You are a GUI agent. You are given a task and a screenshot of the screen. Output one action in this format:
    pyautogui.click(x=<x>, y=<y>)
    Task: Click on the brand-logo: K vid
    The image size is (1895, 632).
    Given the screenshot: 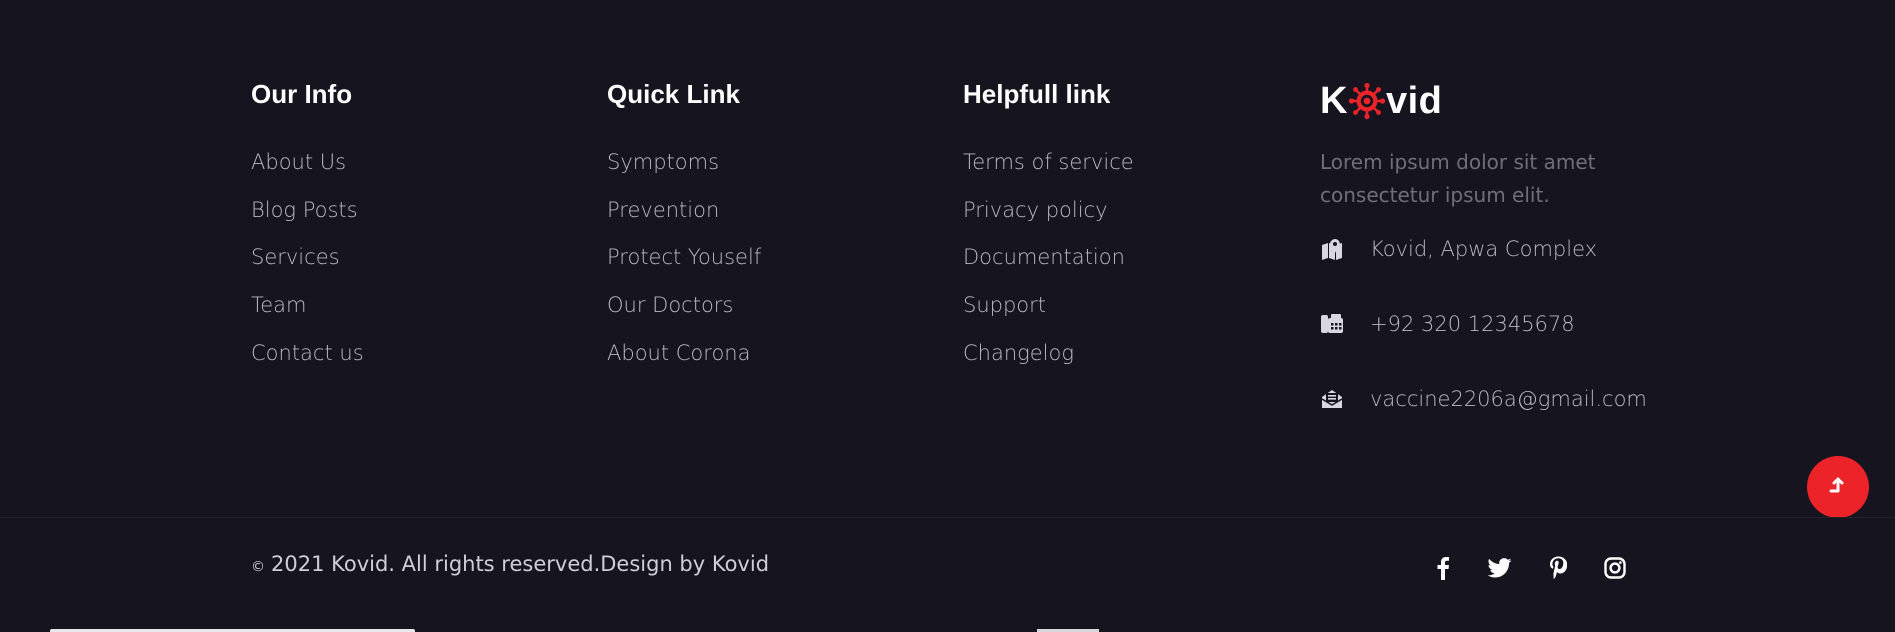 What is the action you would take?
    pyautogui.click(x=1381, y=101)
    